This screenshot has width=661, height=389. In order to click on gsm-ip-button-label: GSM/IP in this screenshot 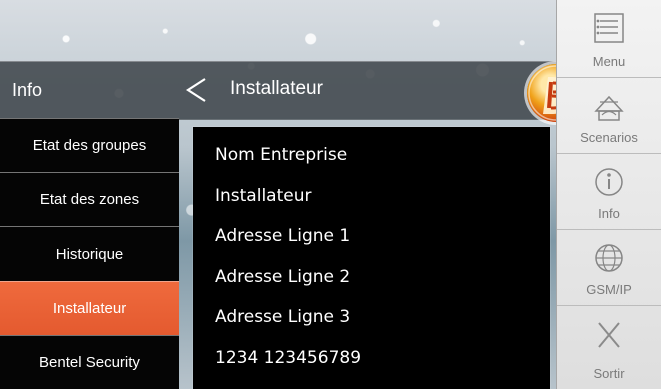, I will do `click(609, 289)`.